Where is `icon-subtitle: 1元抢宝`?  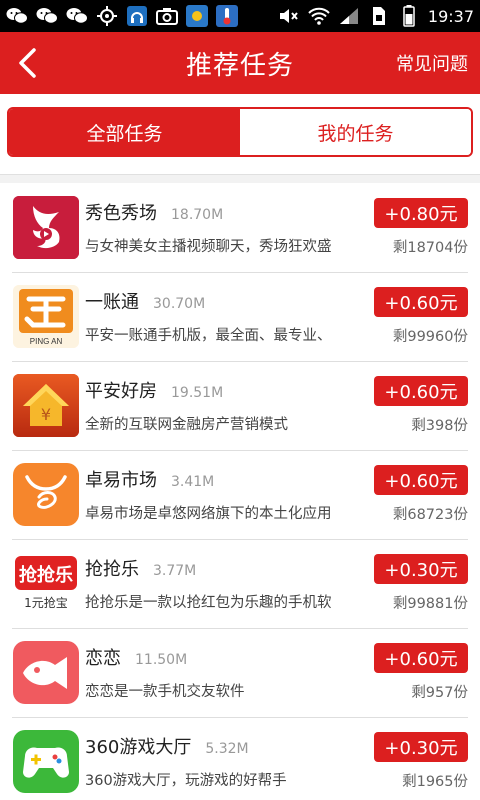
icon-subtitle: 1元抢宝 is located at coordinates (46, 602).